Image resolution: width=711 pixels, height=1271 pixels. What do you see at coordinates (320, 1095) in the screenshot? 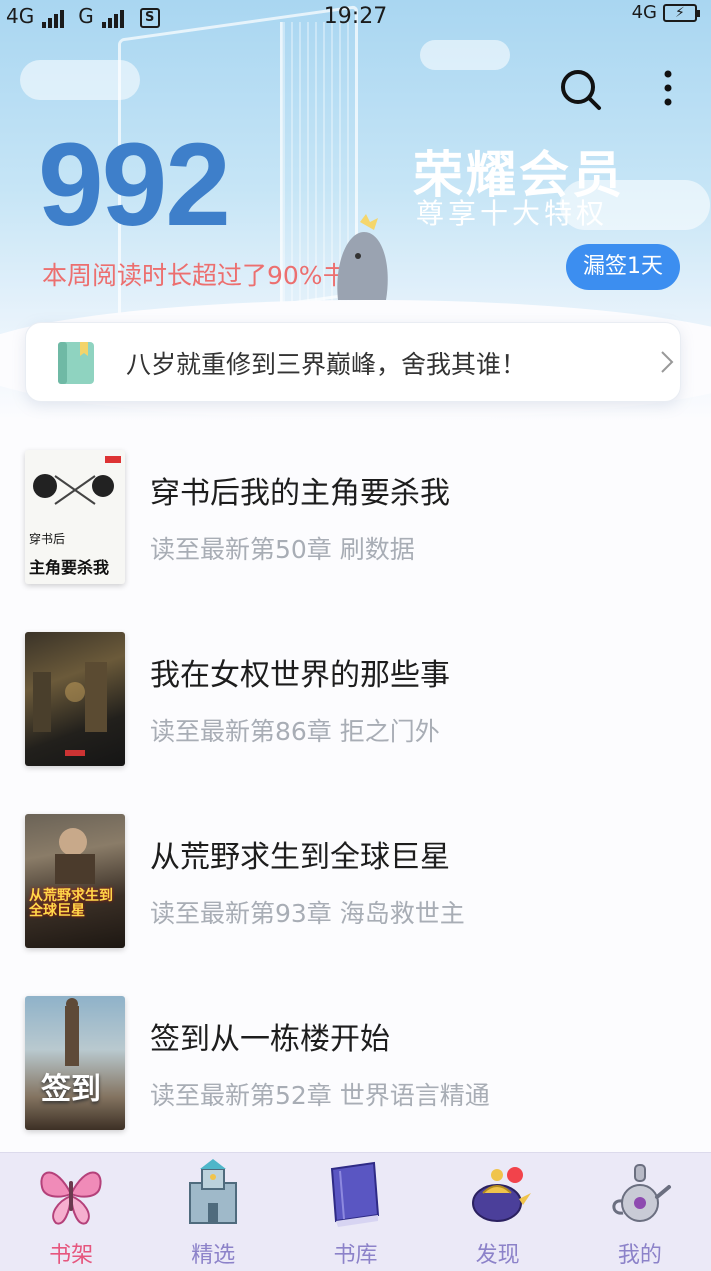
I see `book-progress: 读至最新第52章 世界语言精通` at bounding box center [320, 1095].